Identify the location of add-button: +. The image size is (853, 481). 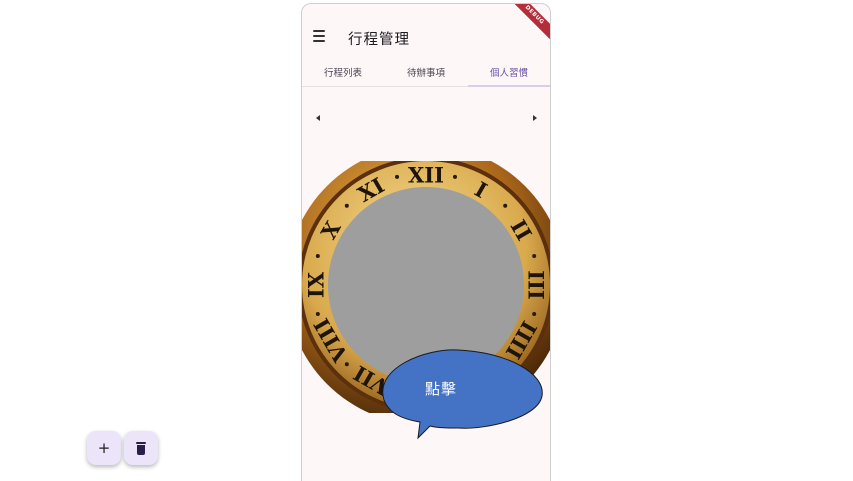
(104, 448).